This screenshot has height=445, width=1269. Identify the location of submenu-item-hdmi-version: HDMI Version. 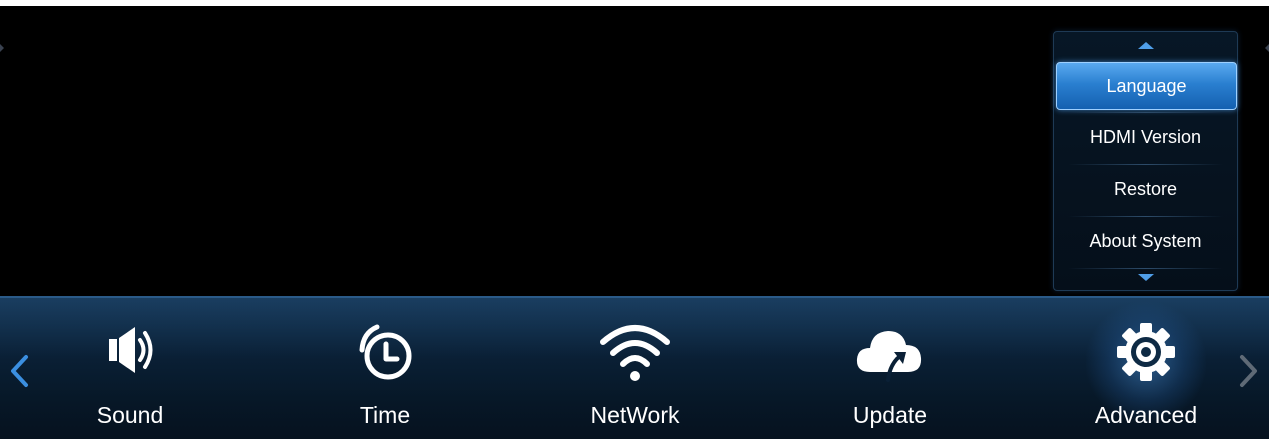
(1145, 137).